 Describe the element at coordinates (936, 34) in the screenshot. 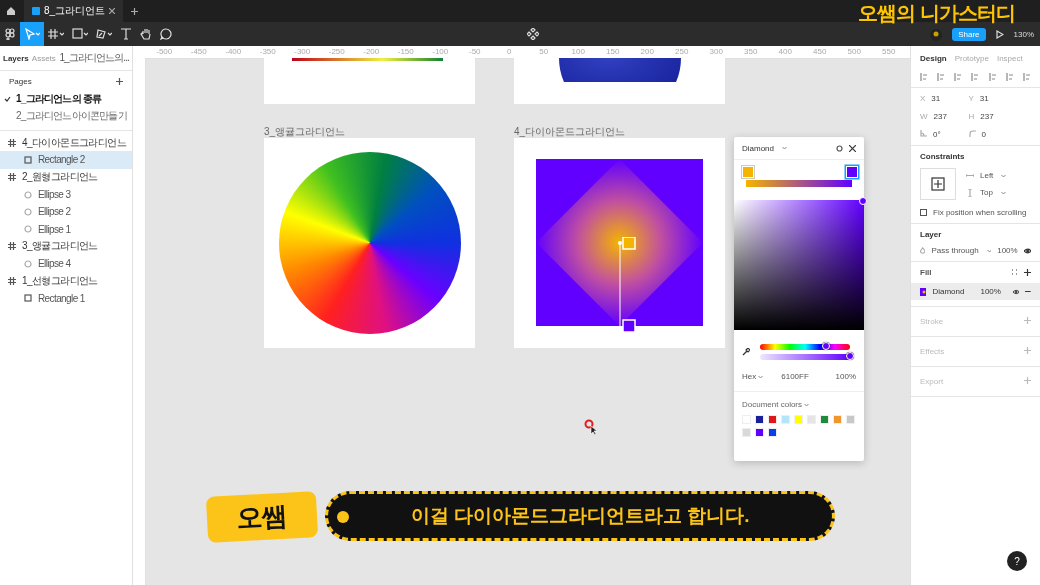

I see `avatar` at that location.